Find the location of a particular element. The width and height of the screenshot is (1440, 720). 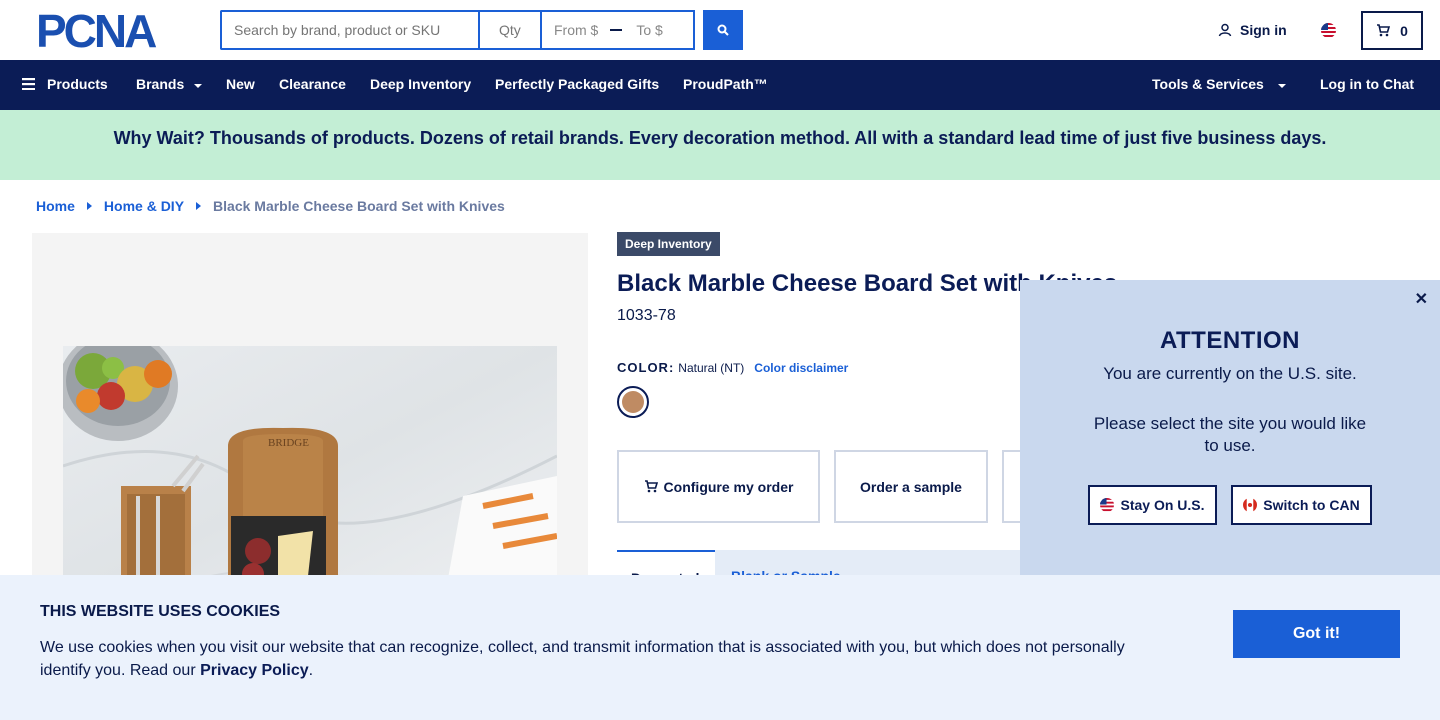

color-row: COLOR: Natural (NT) Color disclaimer is located at coordinates (732, 367).